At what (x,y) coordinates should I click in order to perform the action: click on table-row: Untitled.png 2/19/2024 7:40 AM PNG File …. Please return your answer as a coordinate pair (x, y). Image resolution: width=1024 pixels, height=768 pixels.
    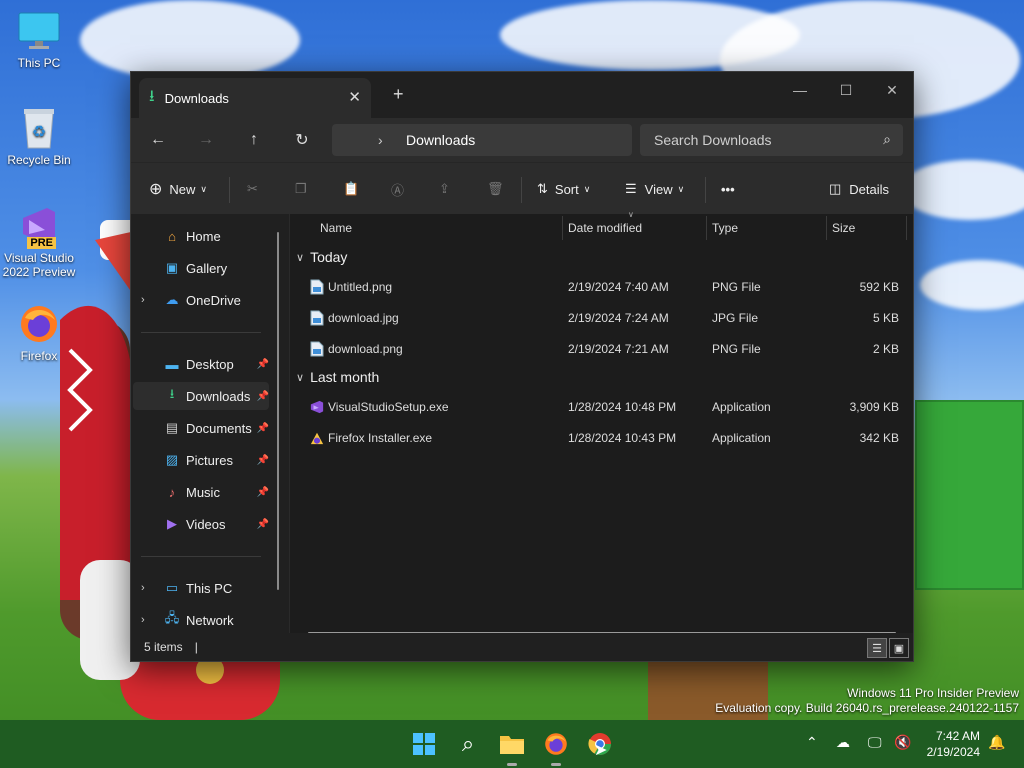
    Looking at the image, I should click on (601, 287).